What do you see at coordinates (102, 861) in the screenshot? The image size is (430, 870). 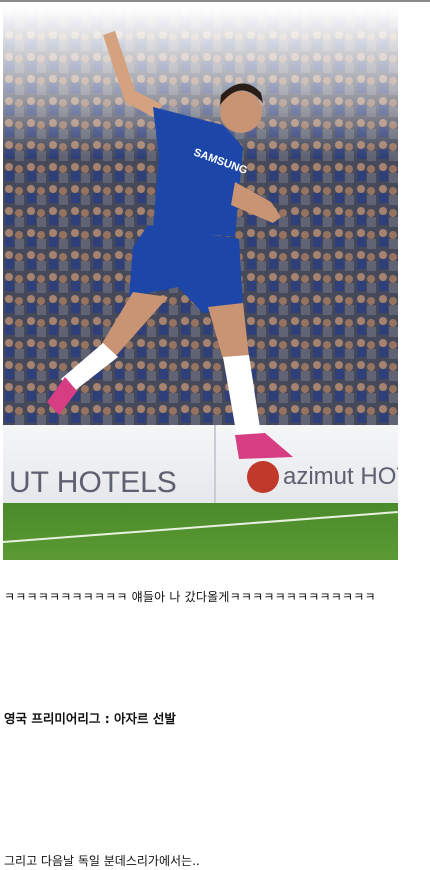 I see `post-text-bundesliga: 그리고 다음날 독일 분데스리가에서는..` at bounding box center [102, 861].